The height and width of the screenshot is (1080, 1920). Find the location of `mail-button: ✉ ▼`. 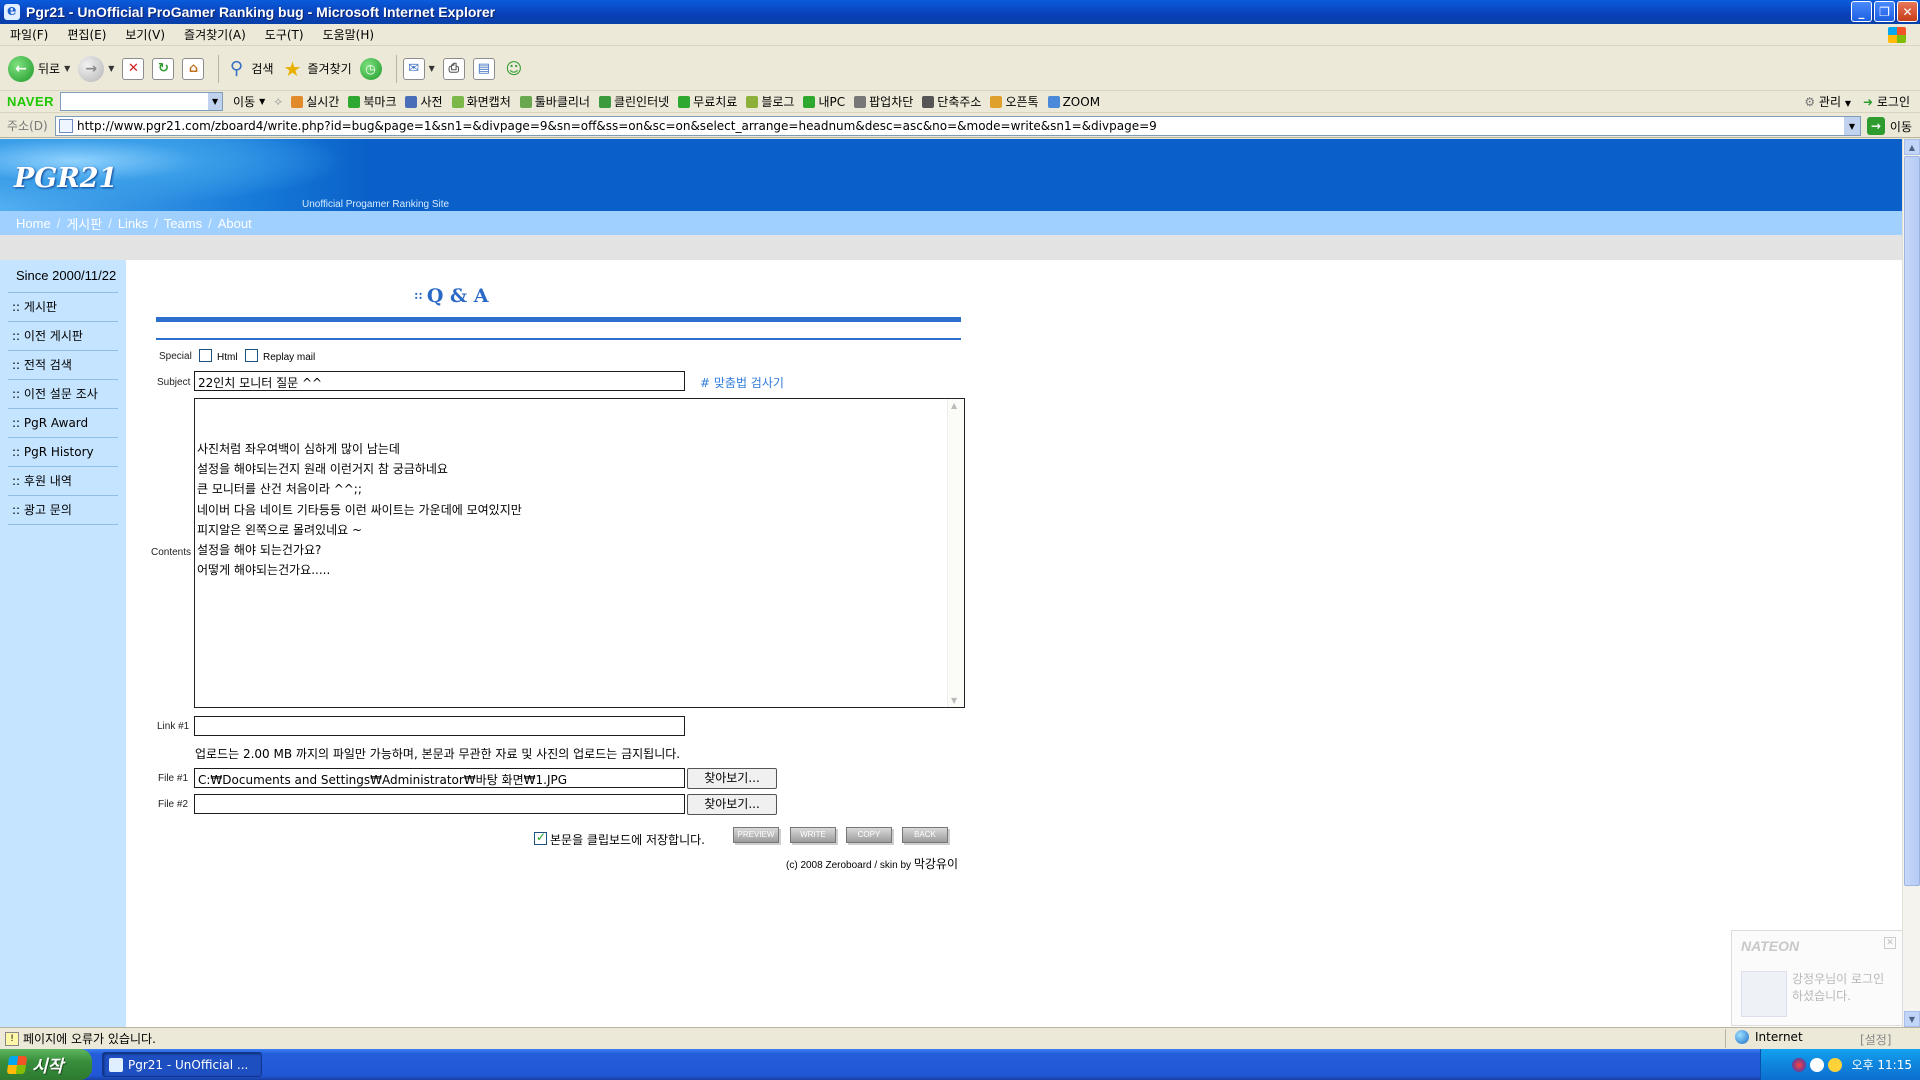

mail-button: ✉ ▼ is located at coordinates (418, 68).